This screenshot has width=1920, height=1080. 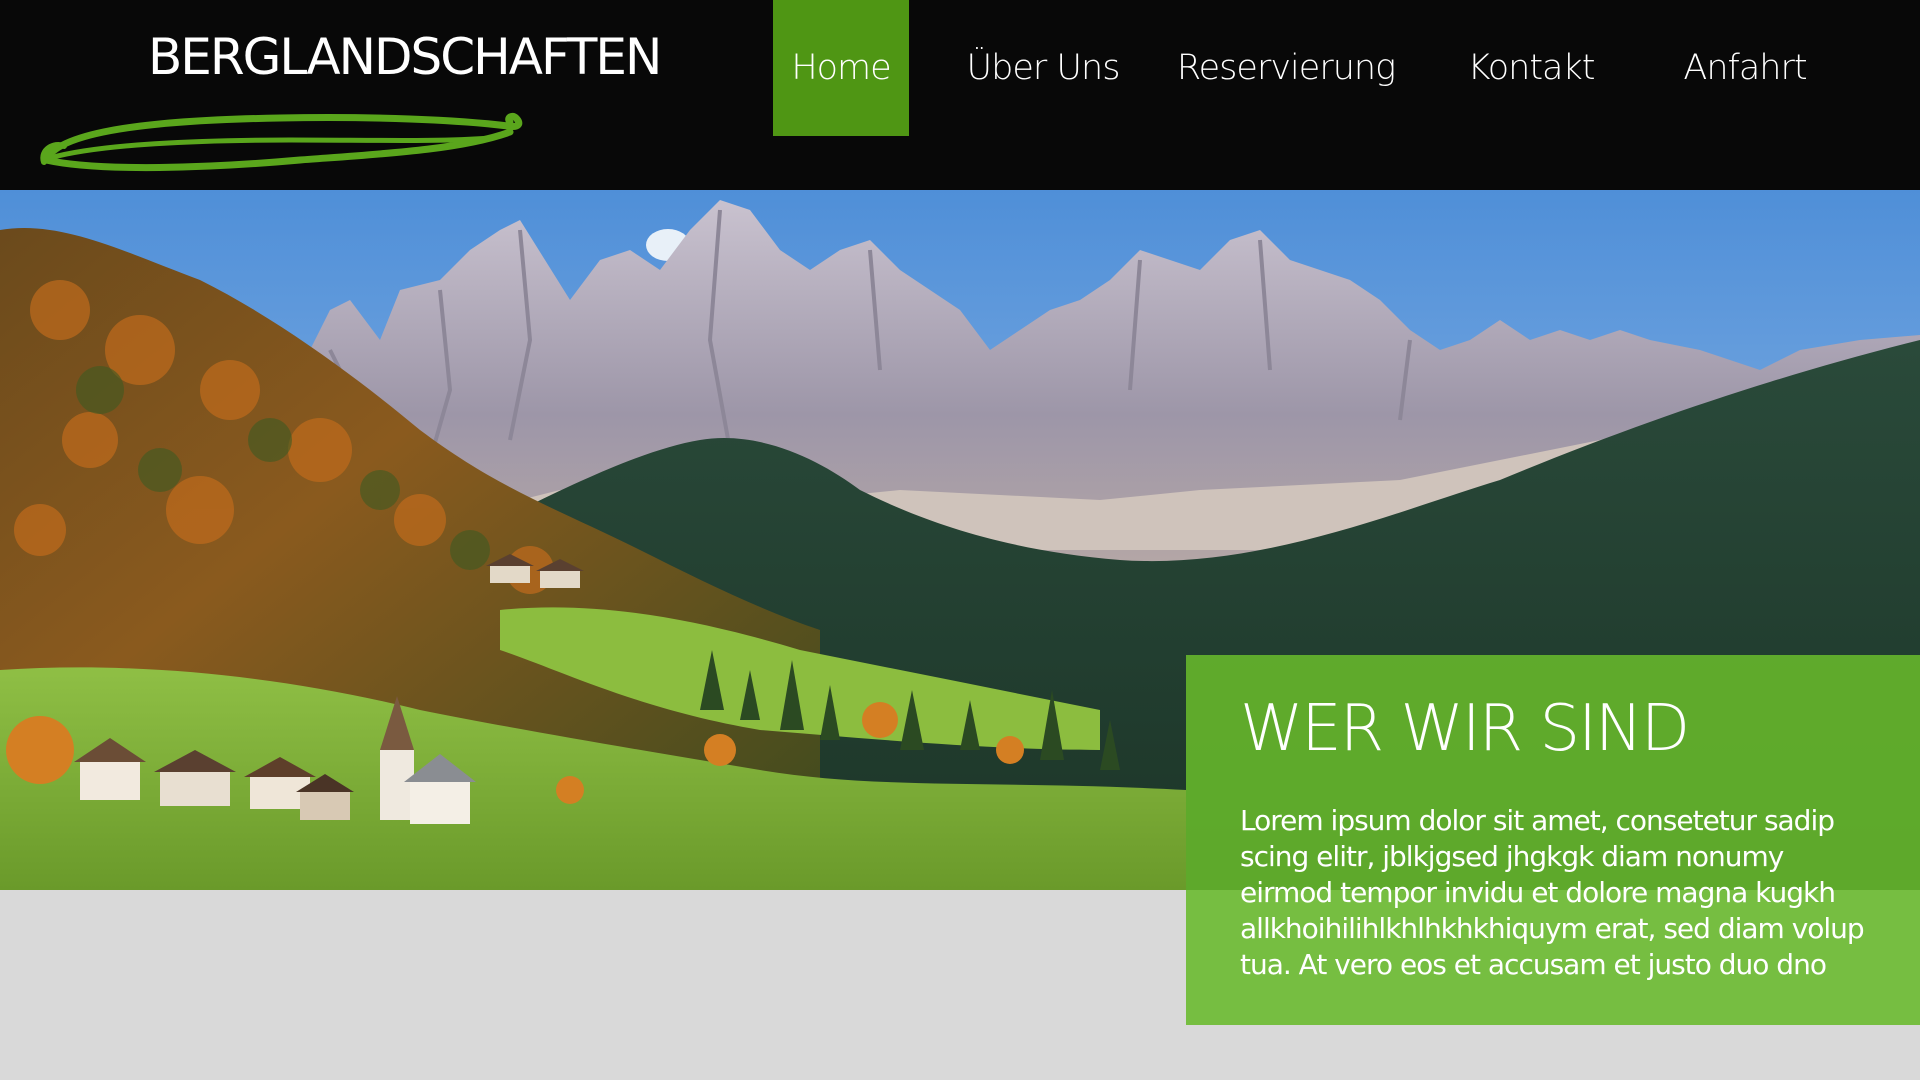 I want to click on logo-text: BERGLANDSCHAFTEN, so click(x=405, y=57).